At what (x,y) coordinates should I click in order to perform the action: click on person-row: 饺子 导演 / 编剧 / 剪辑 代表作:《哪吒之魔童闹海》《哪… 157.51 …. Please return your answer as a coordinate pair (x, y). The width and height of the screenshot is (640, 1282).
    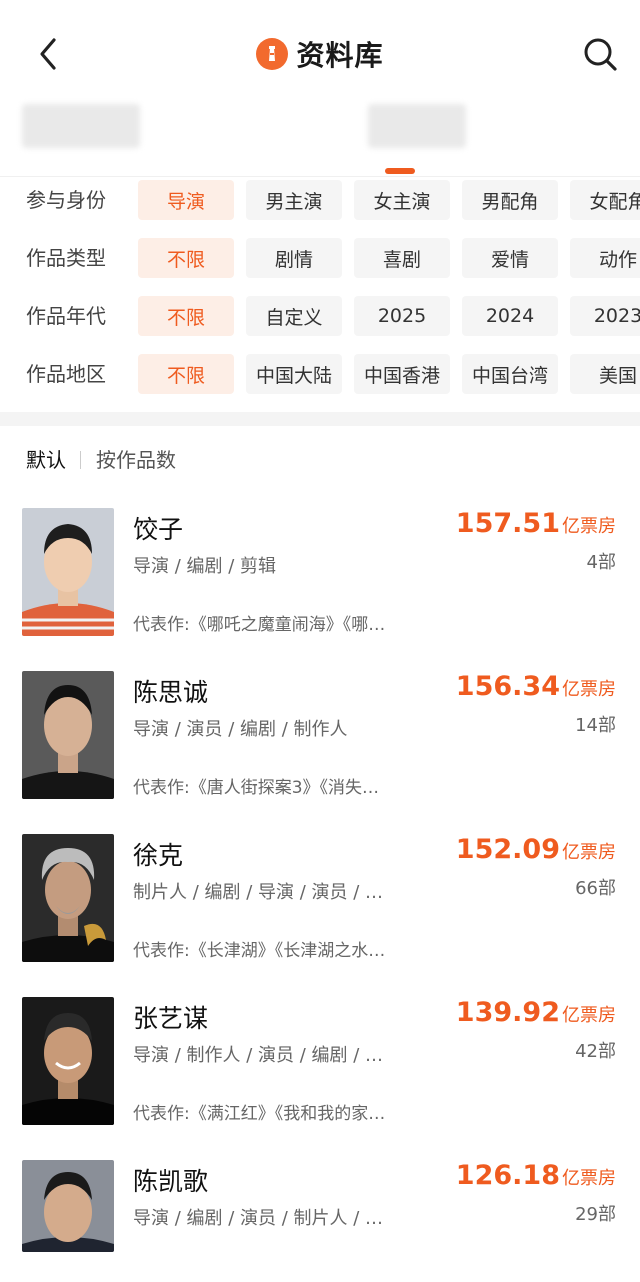
    Looking at the image, I should click on (320, 583).